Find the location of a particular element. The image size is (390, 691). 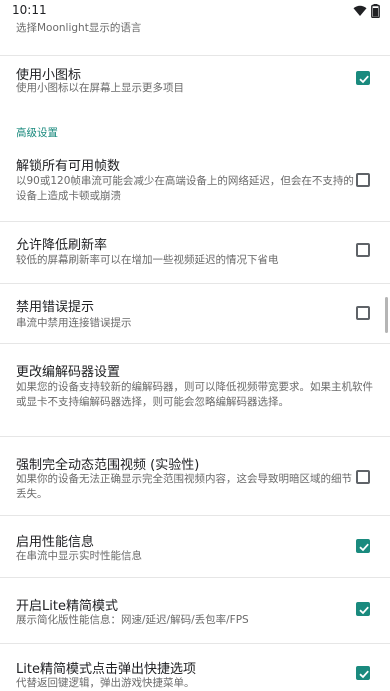

status-icons is located at coordinates (366, 11).